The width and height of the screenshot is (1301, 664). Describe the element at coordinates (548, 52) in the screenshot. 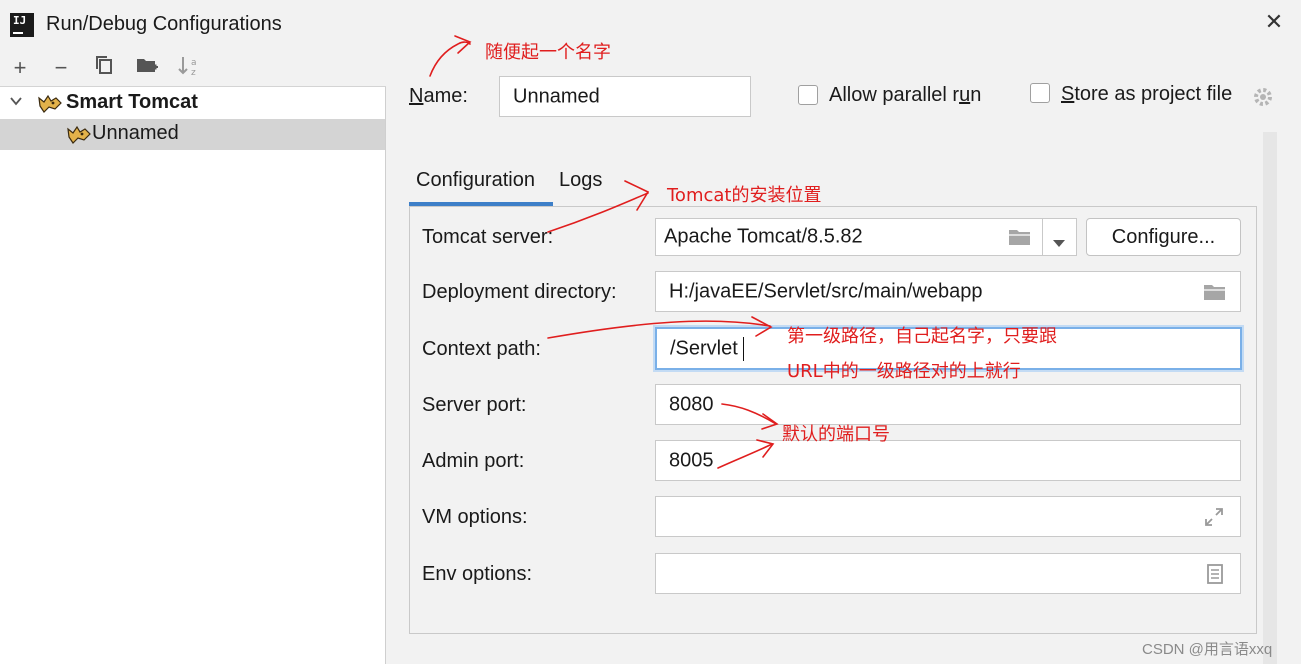

I see `name-annotation: 随便起一个名字` at that location.